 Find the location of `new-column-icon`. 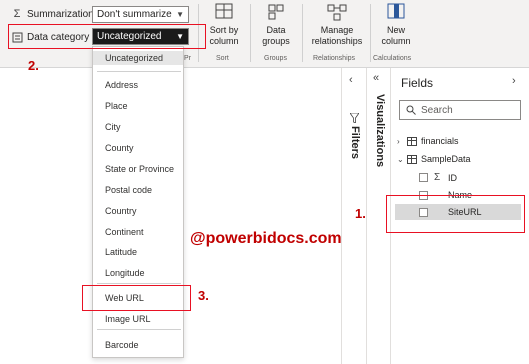

new-column-icon is located at coordinates (396, 11).